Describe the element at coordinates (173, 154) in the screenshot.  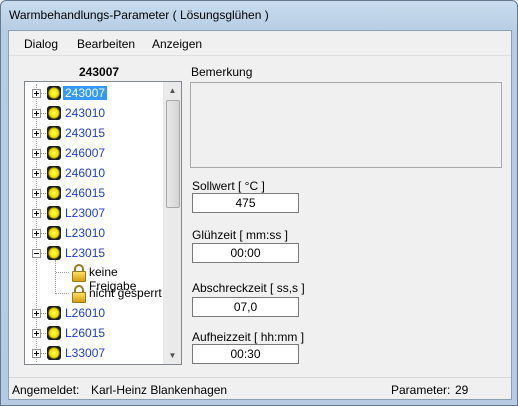
I see `scroll-thumb` at that location.